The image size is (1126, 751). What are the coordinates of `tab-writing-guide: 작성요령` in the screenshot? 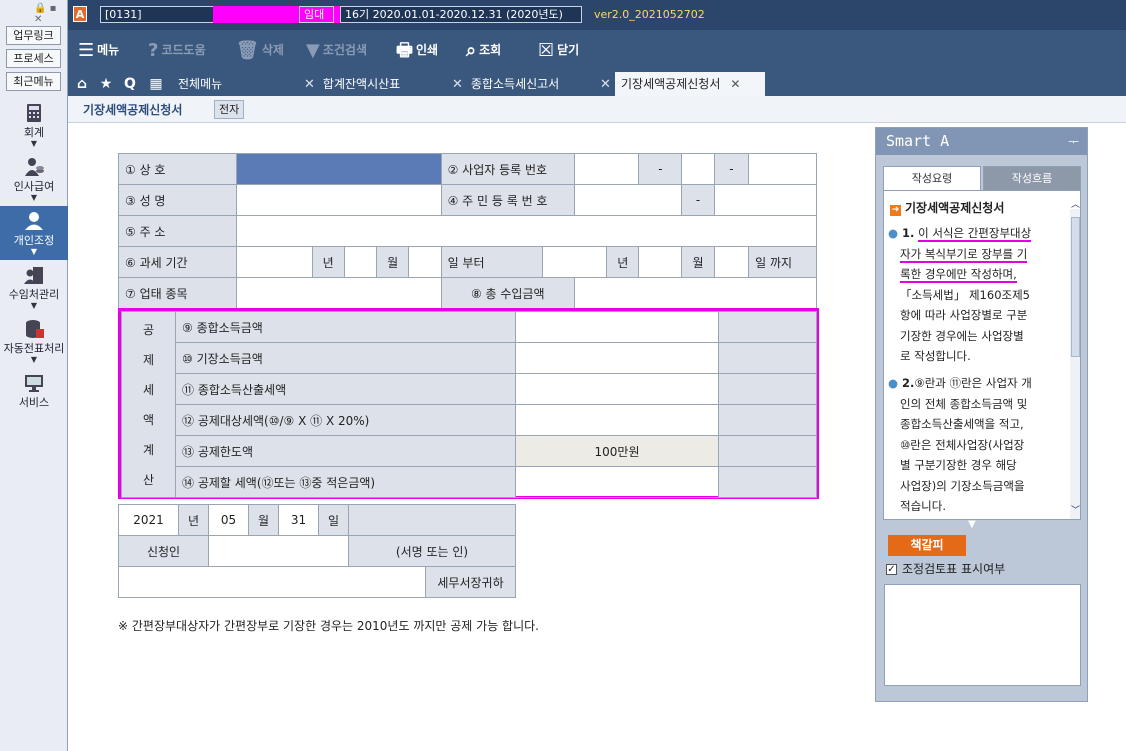 It's located at (932, 178).